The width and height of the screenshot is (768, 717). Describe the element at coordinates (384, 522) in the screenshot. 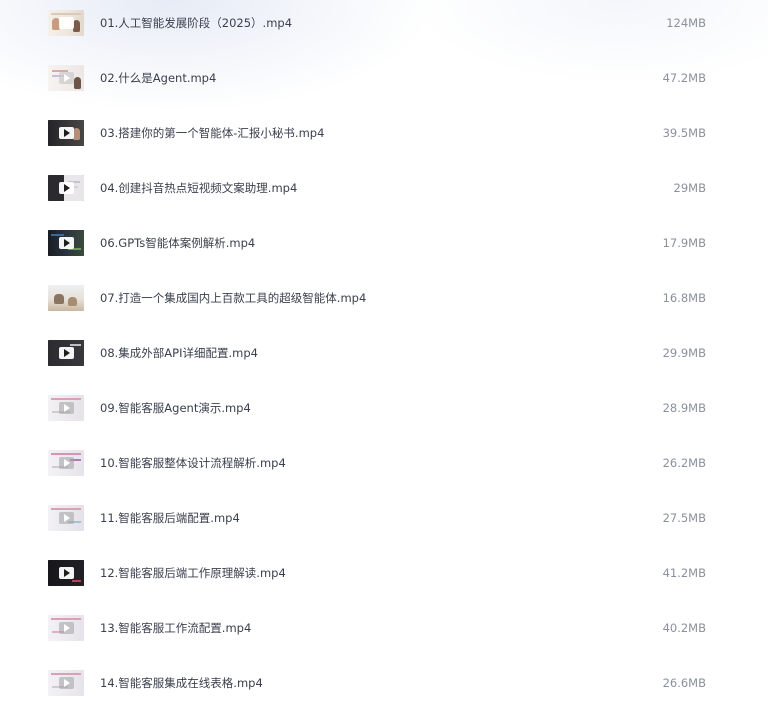

I see `file-row-video: 11.智能客服后端配置.mp4 27.5MB` at that location.